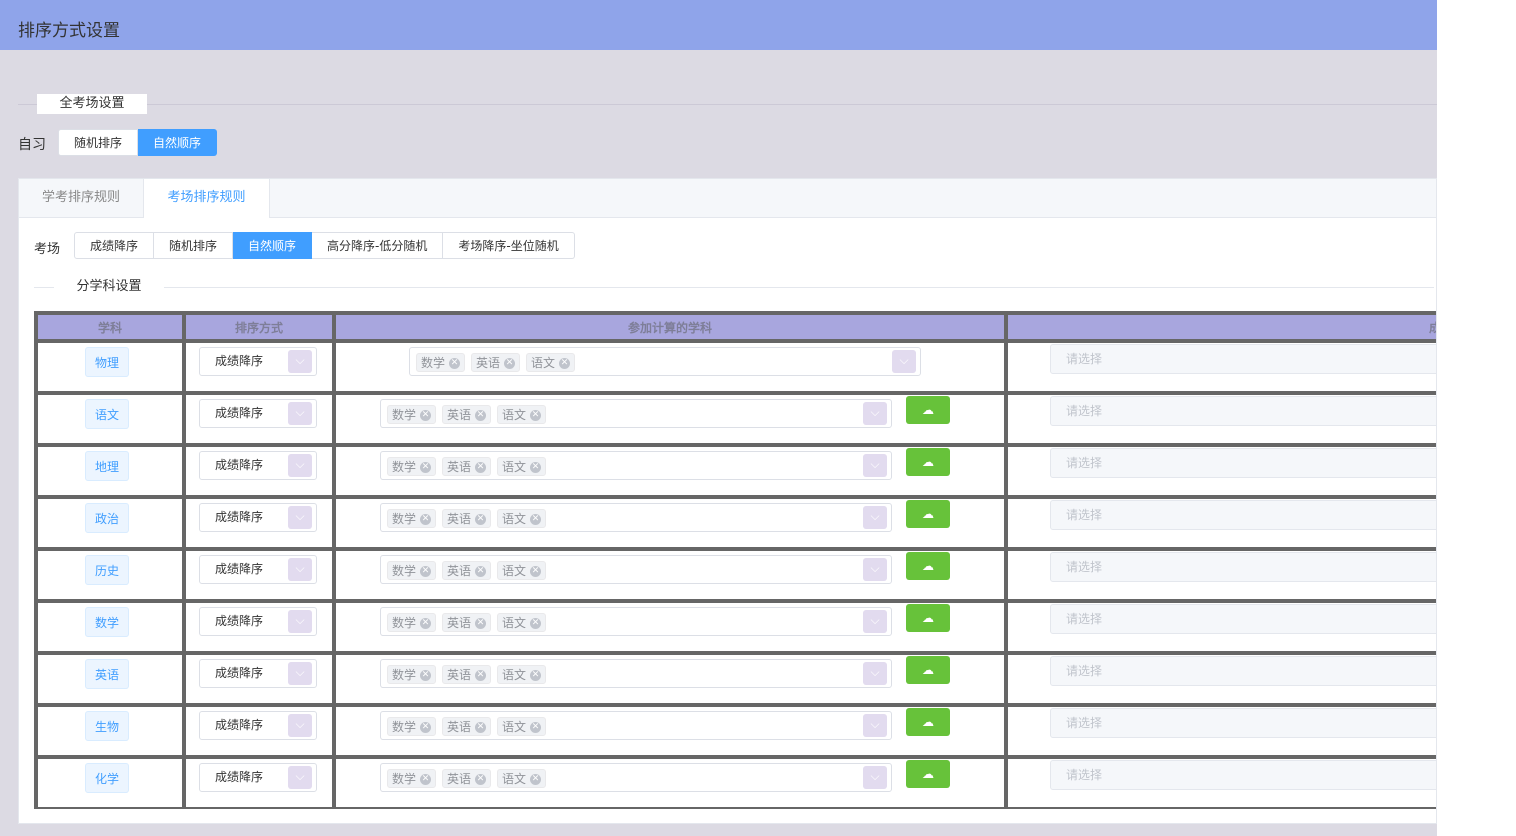 Image resolution: width=1516 pixels, height=836 pixels. I want to click on exam-option-room-desc-seat-random: 考场降序-坐位随机, so click(509, 245).